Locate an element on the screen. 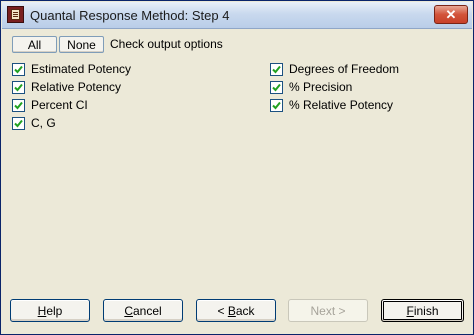  checkbox-c-g is located at coordinates (18, 123).